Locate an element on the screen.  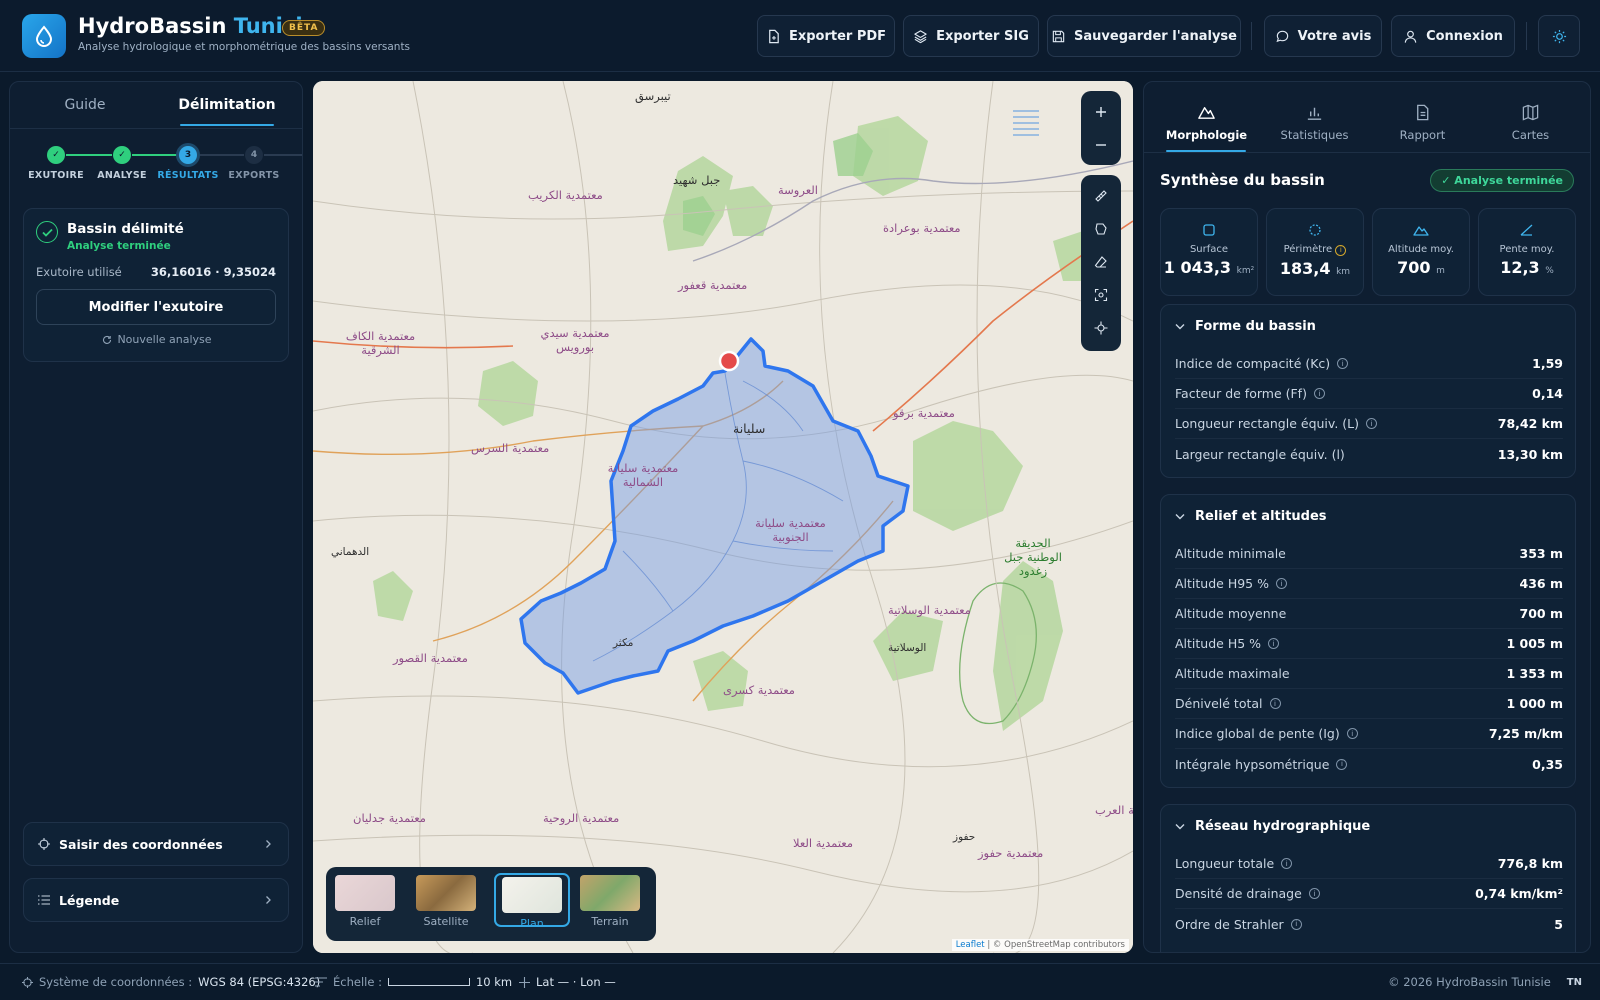
coords-input-button: Saisir des coordonnées is located at coordinates (156, 844).